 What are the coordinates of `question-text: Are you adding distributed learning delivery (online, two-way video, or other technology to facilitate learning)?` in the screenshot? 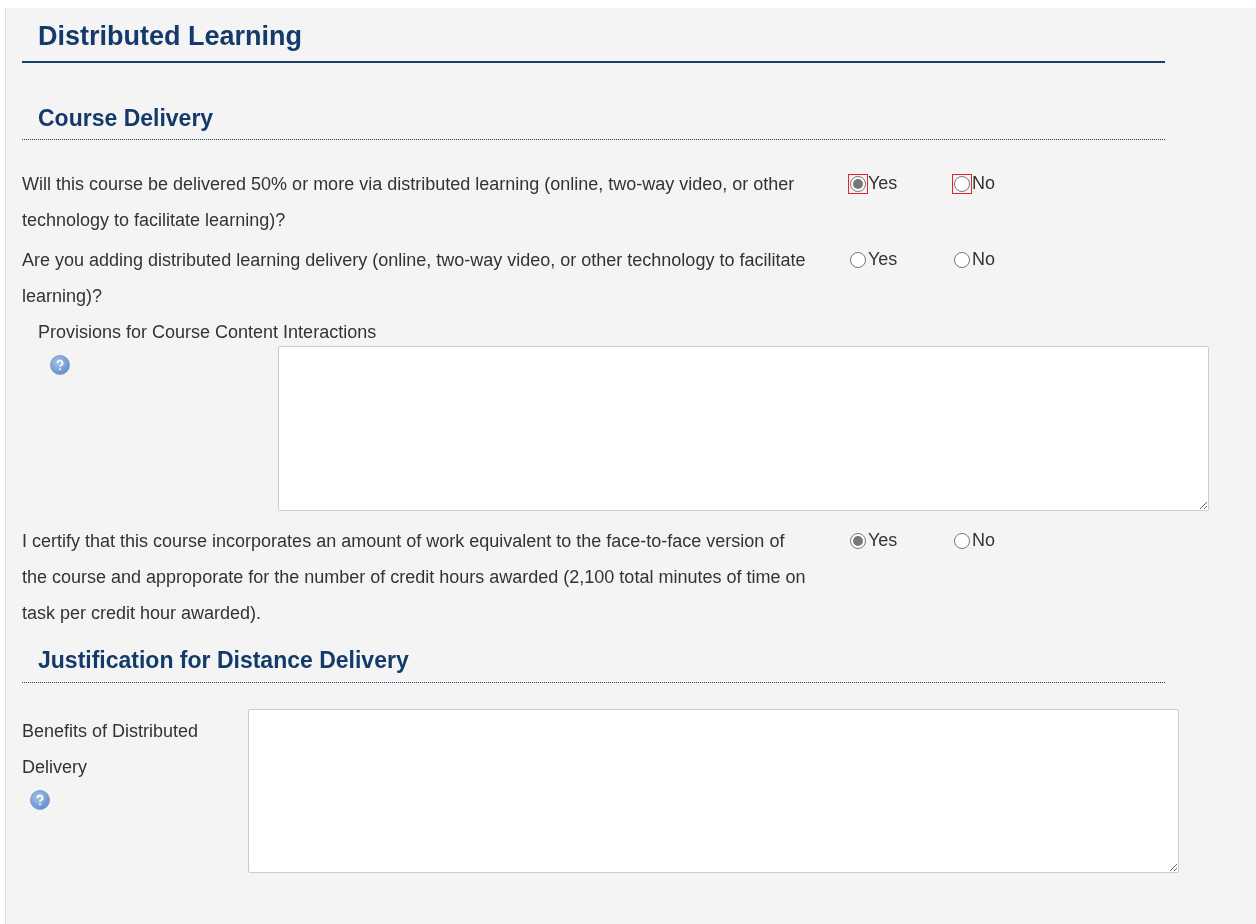 It's located at (414, 278).